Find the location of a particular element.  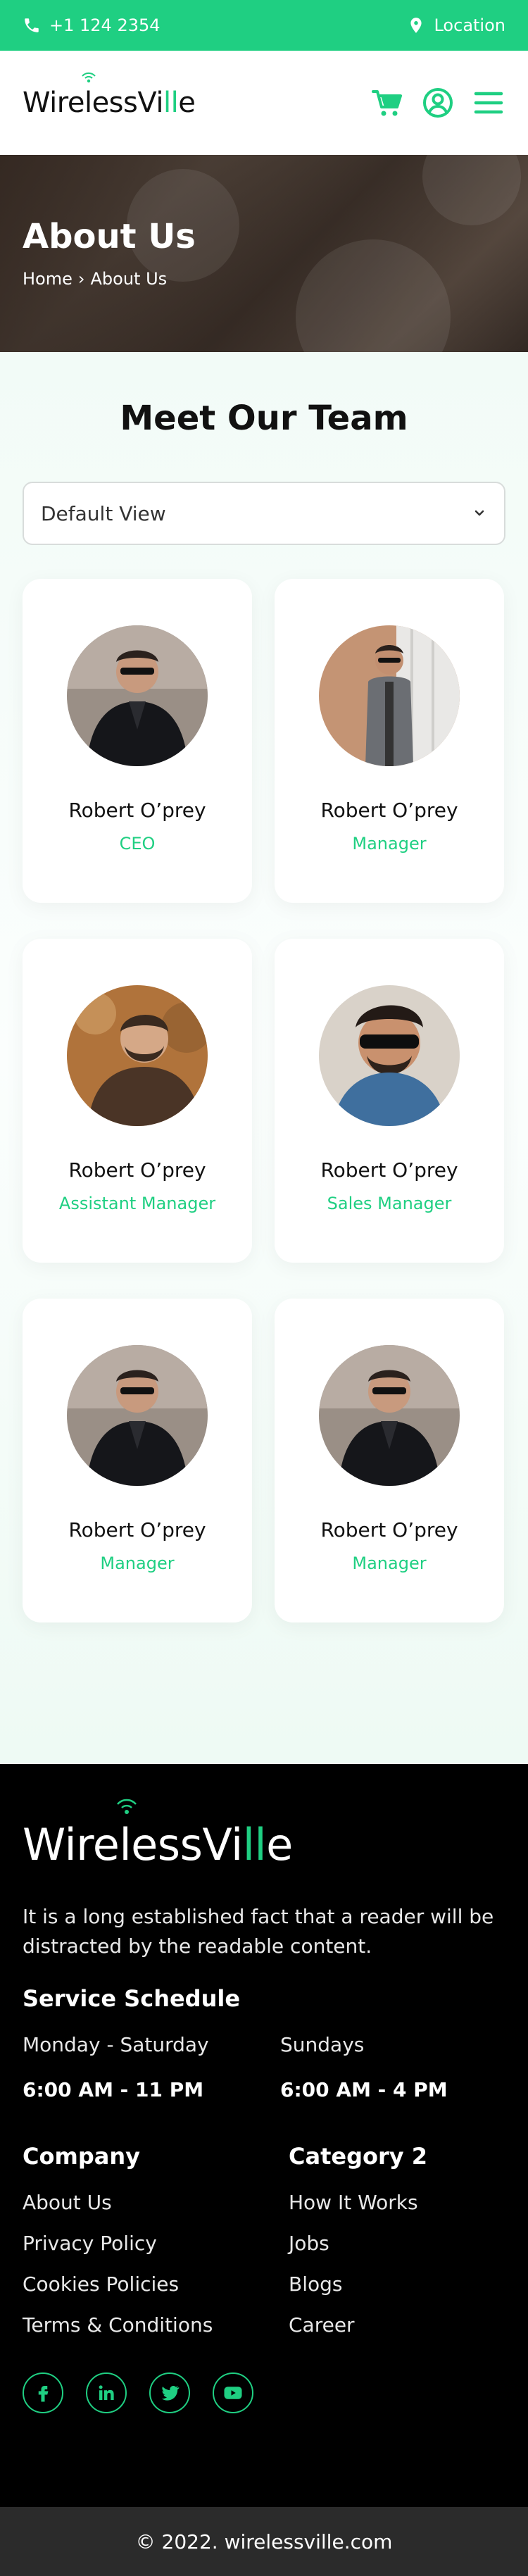

site-logo: WirelessVi ll e is located at coordinates (109, 95).